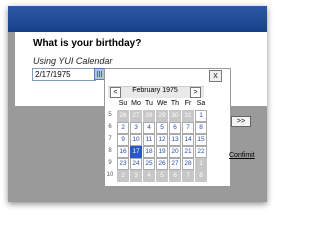 The image size is (320, 240). What do you see at coordinates (201, 103) in the screenshot?
I see `weekday-label: Sa` at bounding box center [201, 103].